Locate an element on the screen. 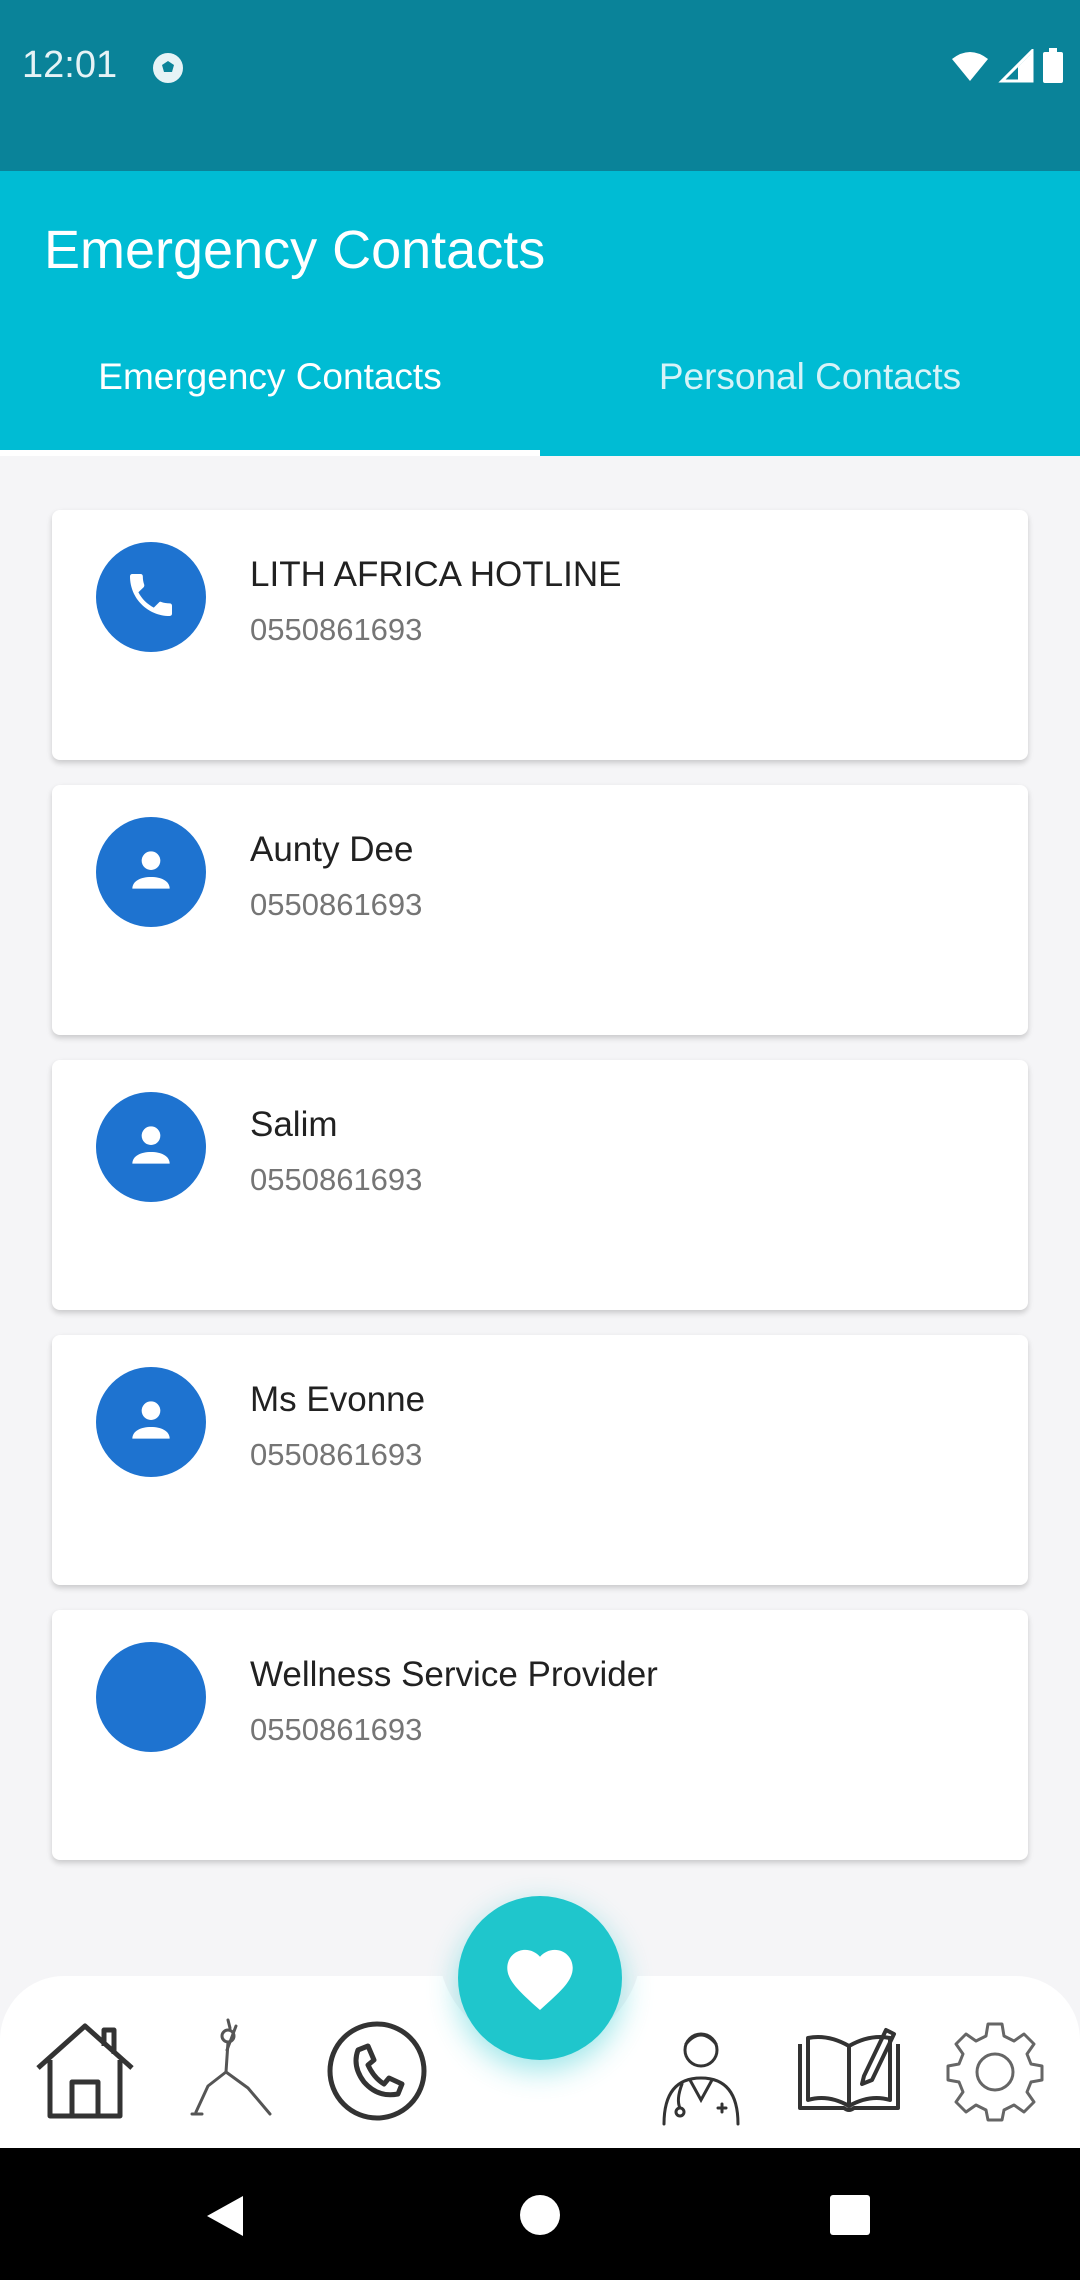 This screenshot has width=1080, height=2280. system-nav-bar is located at coordinates (540, 2214).